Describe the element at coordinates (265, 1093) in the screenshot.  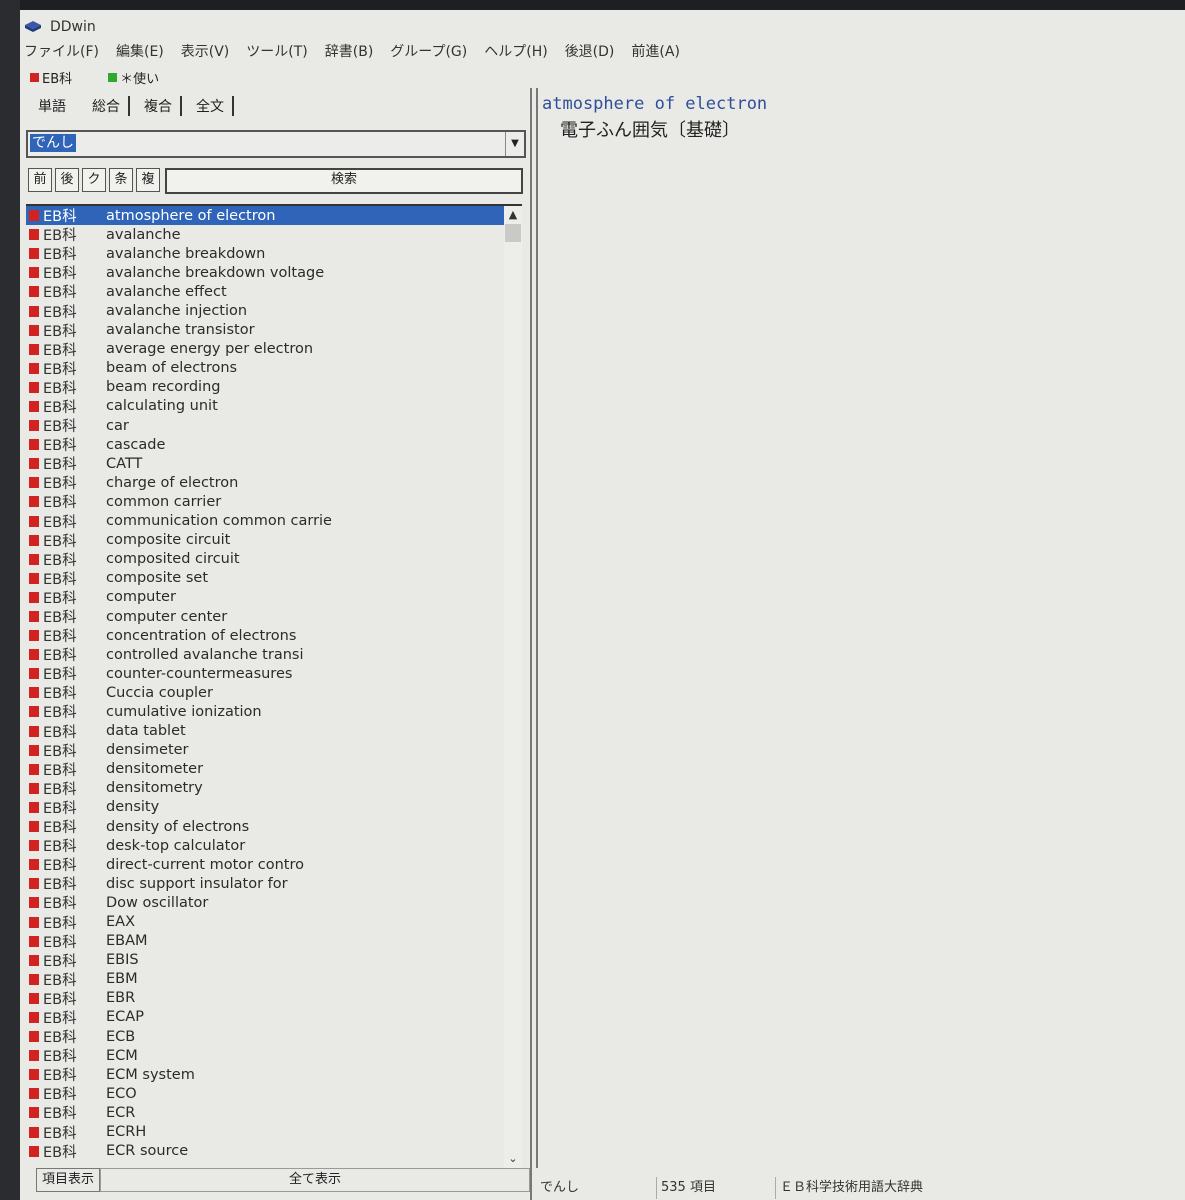
I see `list-item: EB科 ECO` at that location.